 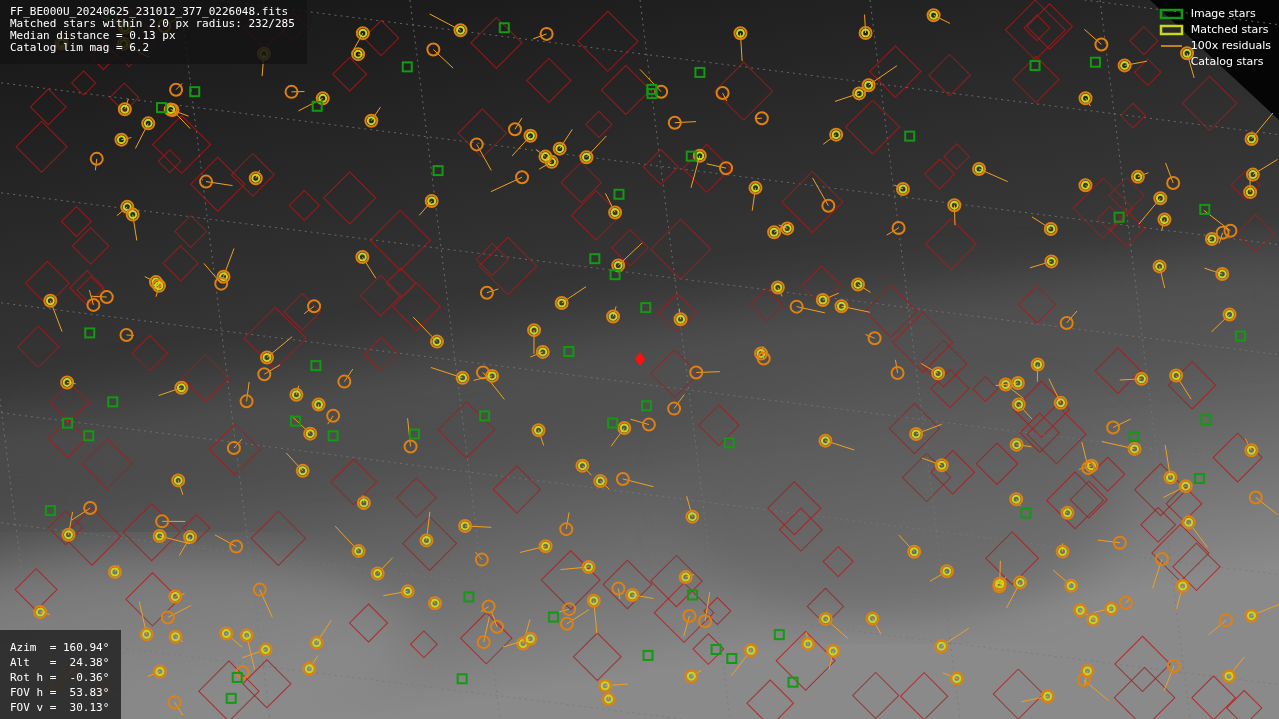 What do you see at coordinates (150, 12) in the screenshot?
I see `info-text: FF_BE000U_20240625_231012_377_0226048.fits` at bounding box center [150, 12].